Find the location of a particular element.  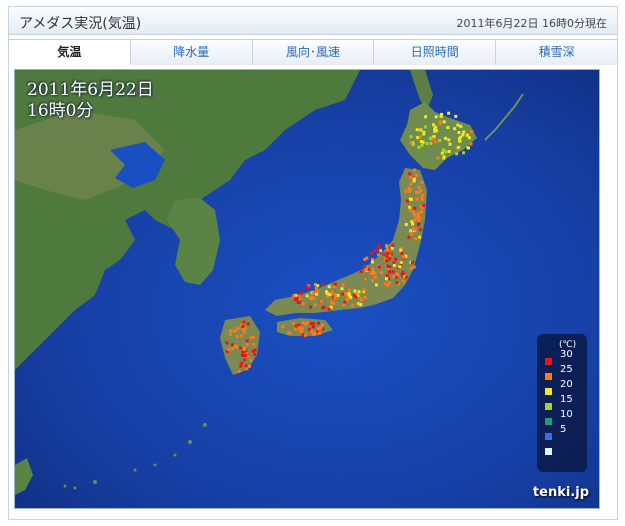

tab-snow-depth: 積雪深 is located at coordinates (556, 52).